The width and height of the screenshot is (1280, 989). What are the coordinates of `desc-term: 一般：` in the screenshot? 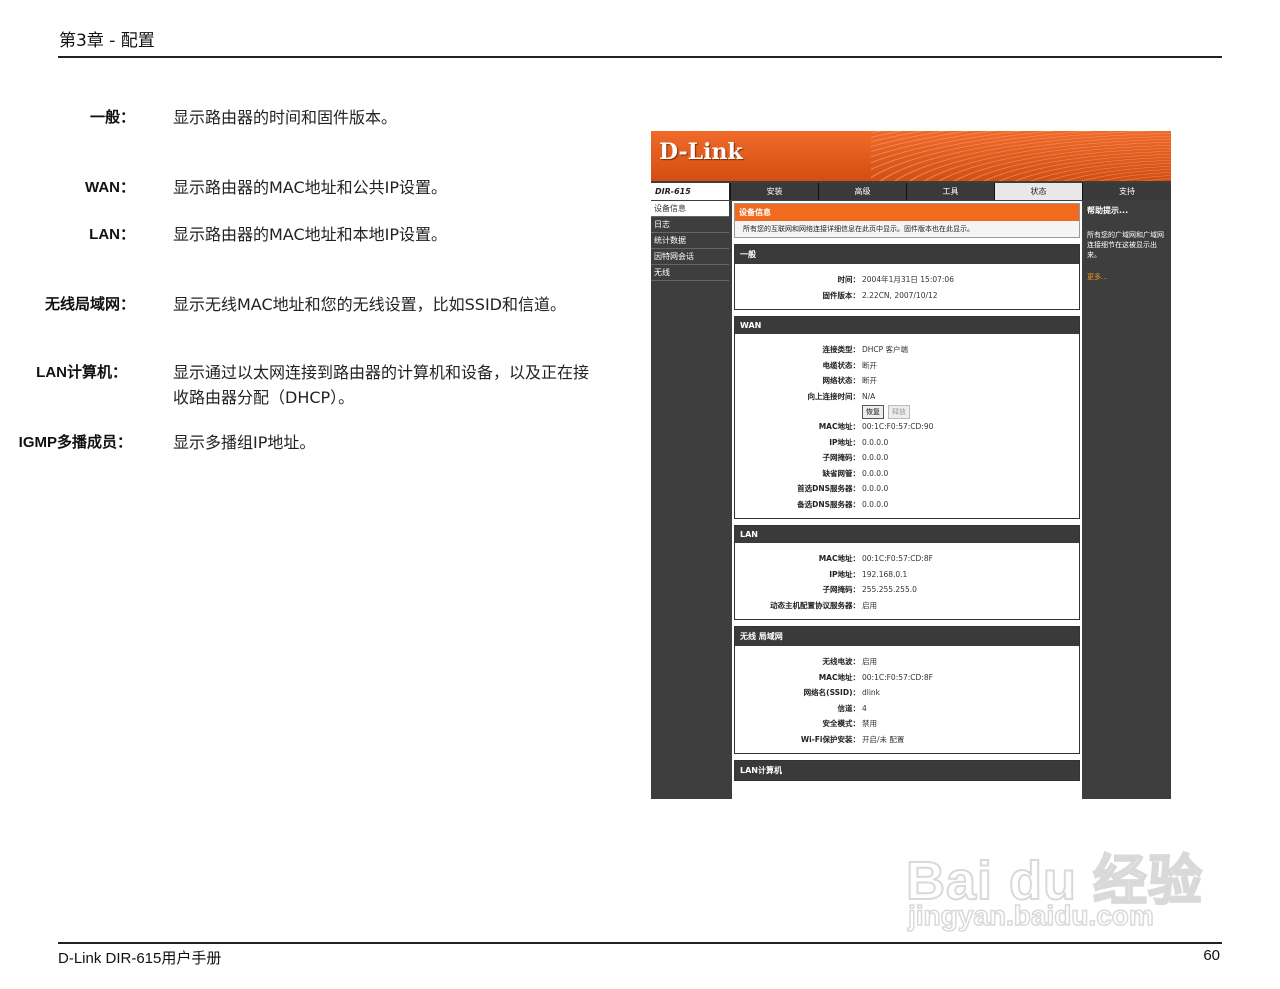 It's located at (112, 117).